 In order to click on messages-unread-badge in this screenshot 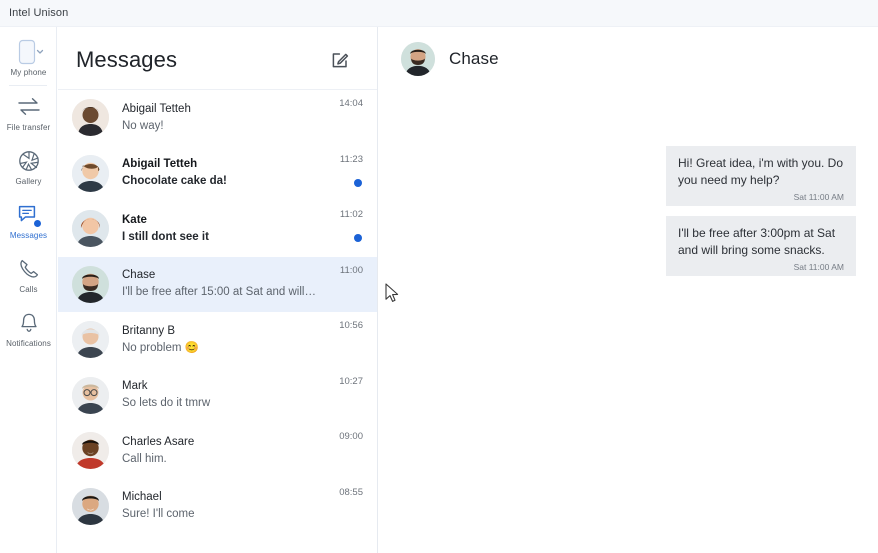, I will do `click(37, 223)`.